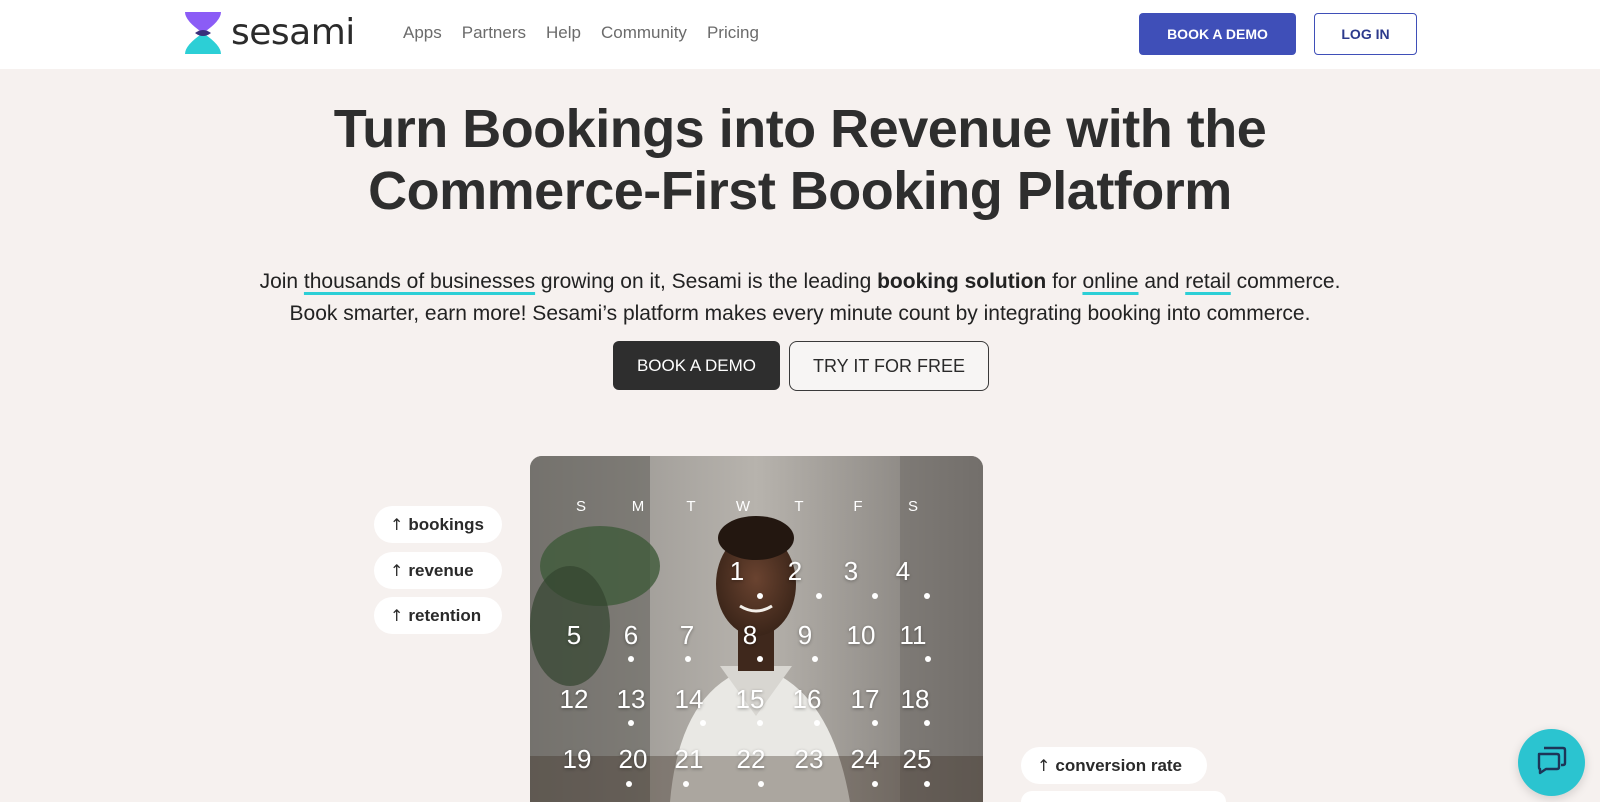  Describe the element at coordinates (445, 615) in the screenshot. I see `pill-label: retention` at that location.